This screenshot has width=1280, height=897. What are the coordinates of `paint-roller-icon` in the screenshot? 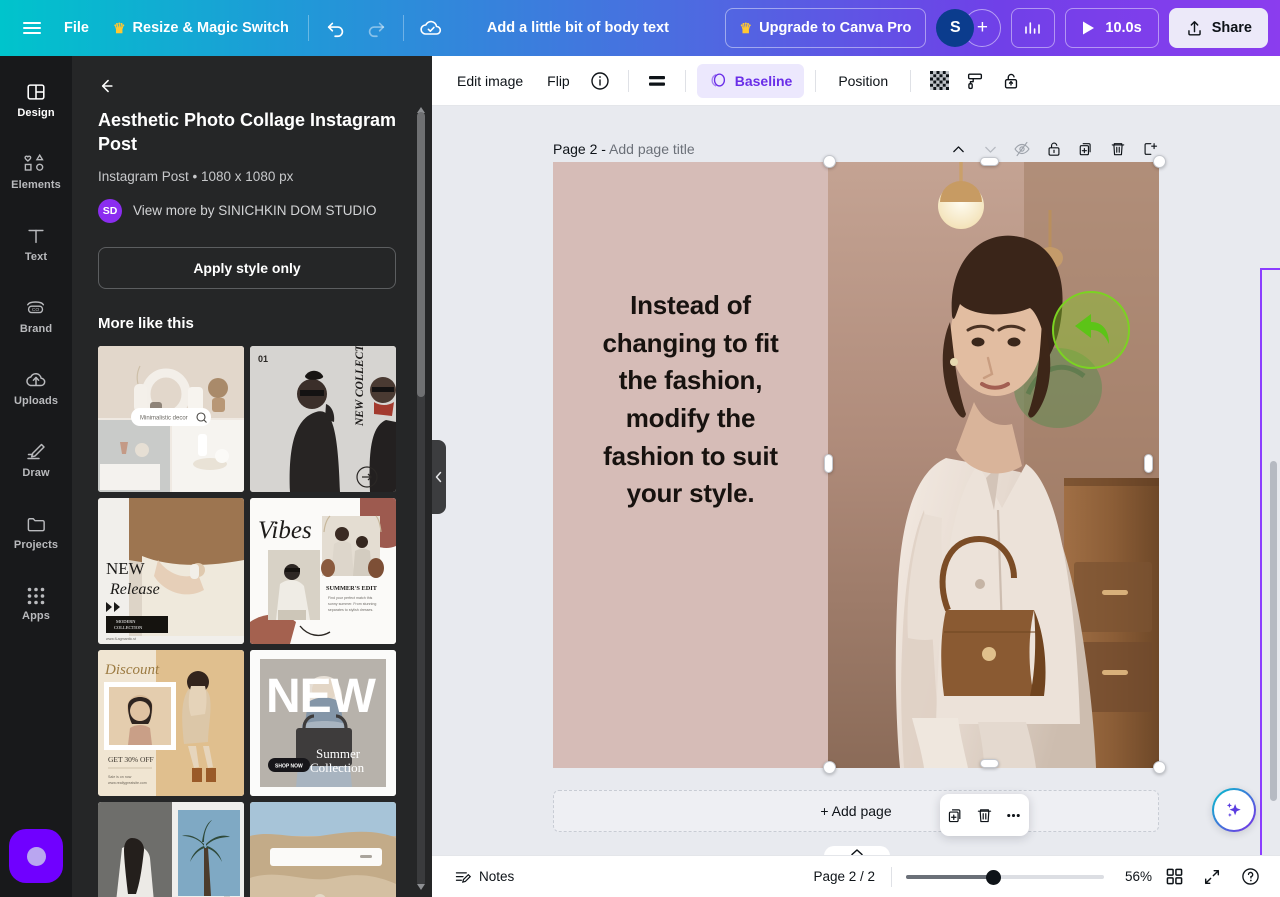 It's located at (975, 81).